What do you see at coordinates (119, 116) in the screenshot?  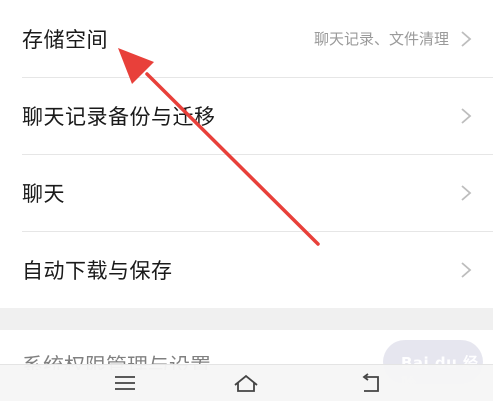 I see `settings-item-label: 聊天记录备份与迁移` at bounding box center [119, 116].